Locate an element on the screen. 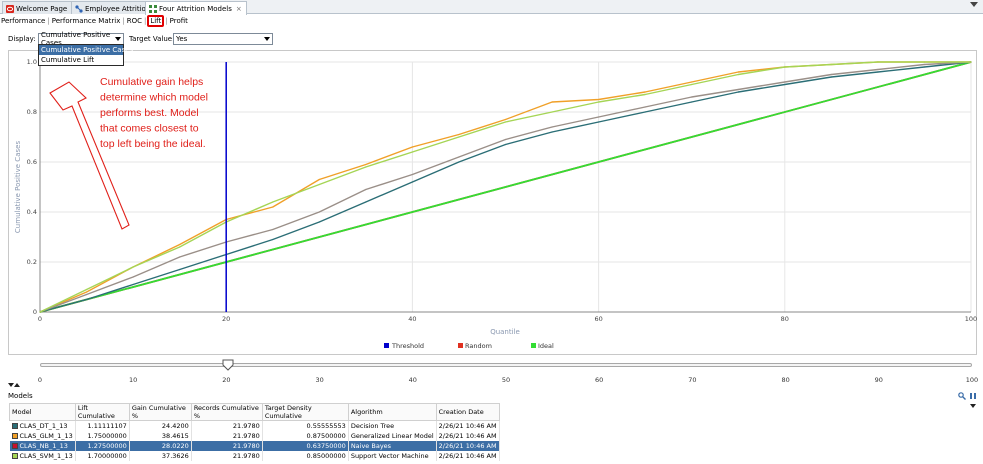  target-density-cell-text: 0.55555553 is located at coordinates (326, 425).